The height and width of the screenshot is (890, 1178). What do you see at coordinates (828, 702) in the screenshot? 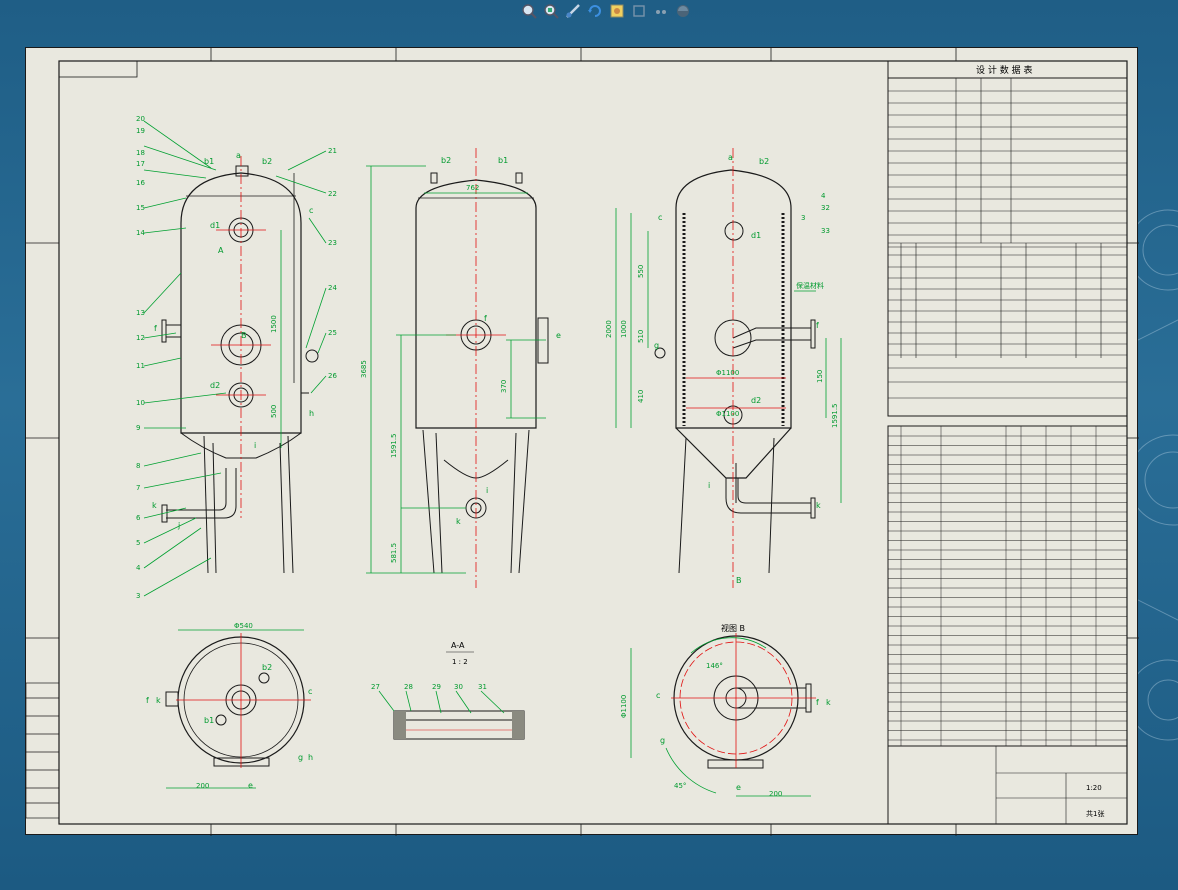
I see `viewb-label-k: k` at bounding box center [828, 702].